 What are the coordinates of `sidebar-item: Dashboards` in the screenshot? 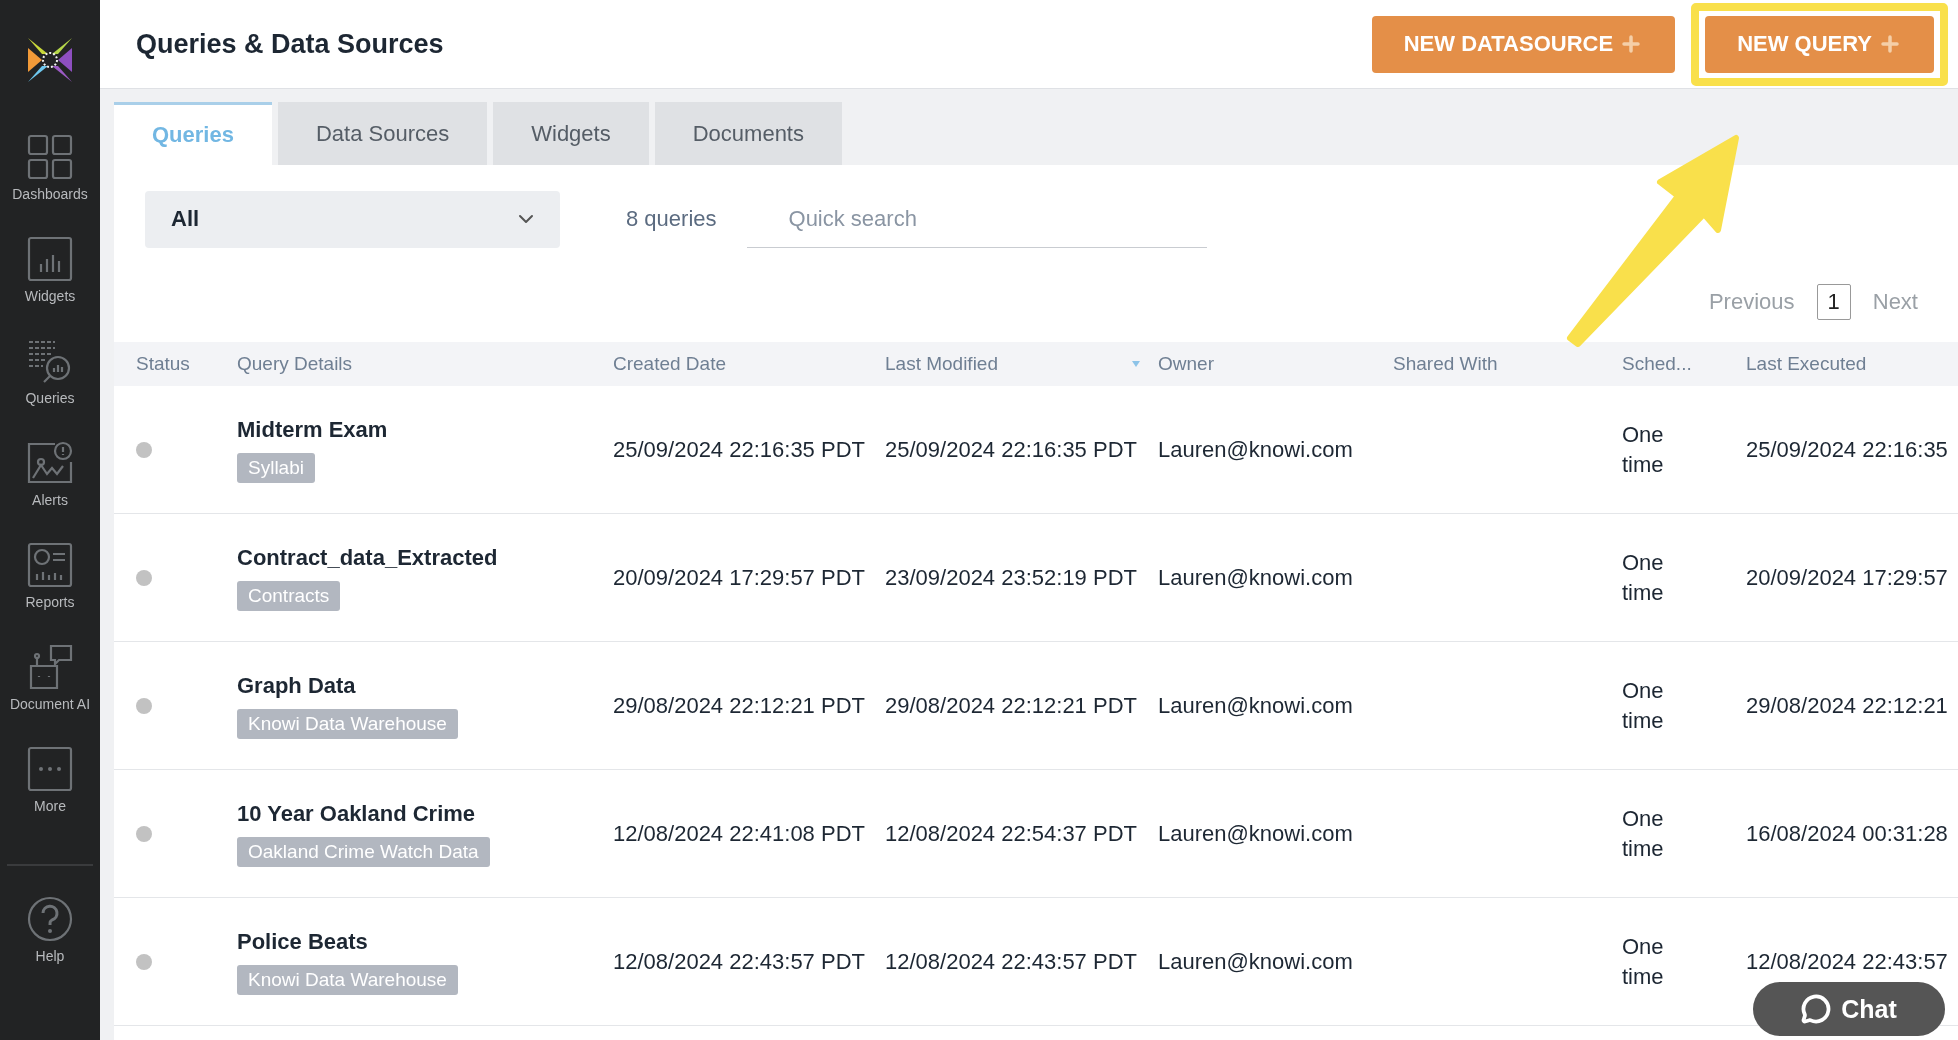 It's located at (50, 185).